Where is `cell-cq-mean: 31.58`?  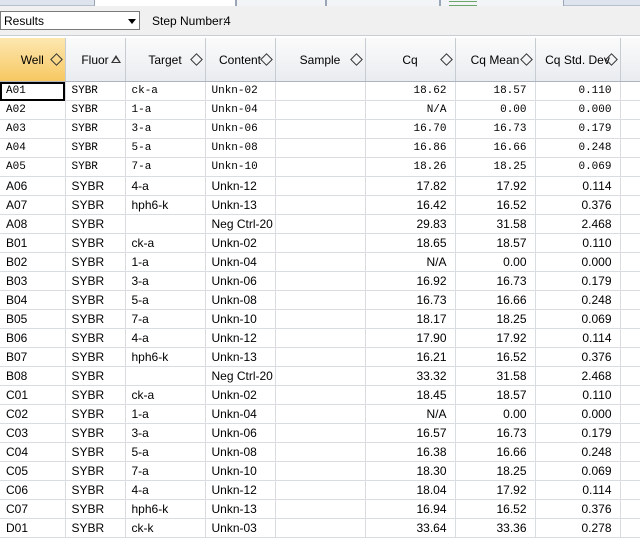
cell-cq-mean: 31.58 is located at coordinates (495, 376).